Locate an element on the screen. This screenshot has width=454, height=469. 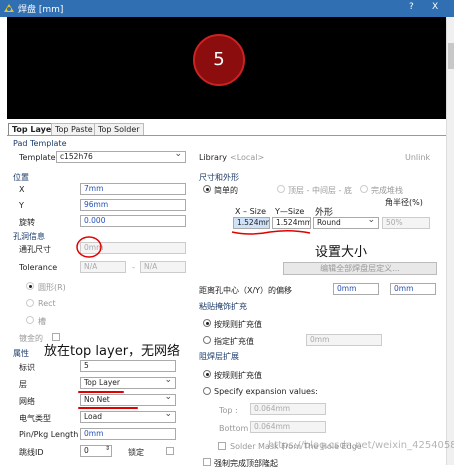
pin-length-input: 0mm is located at coordinates (128, 434).